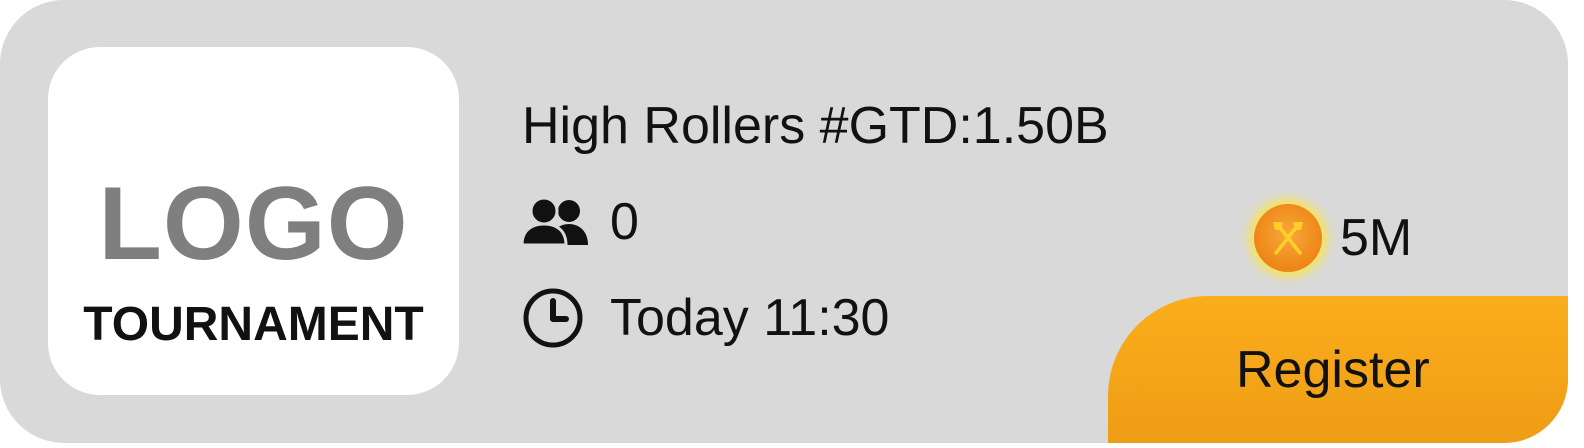  I want to click on tournament-title: High Rollers #GTD:1.50B, so click(815, 126).